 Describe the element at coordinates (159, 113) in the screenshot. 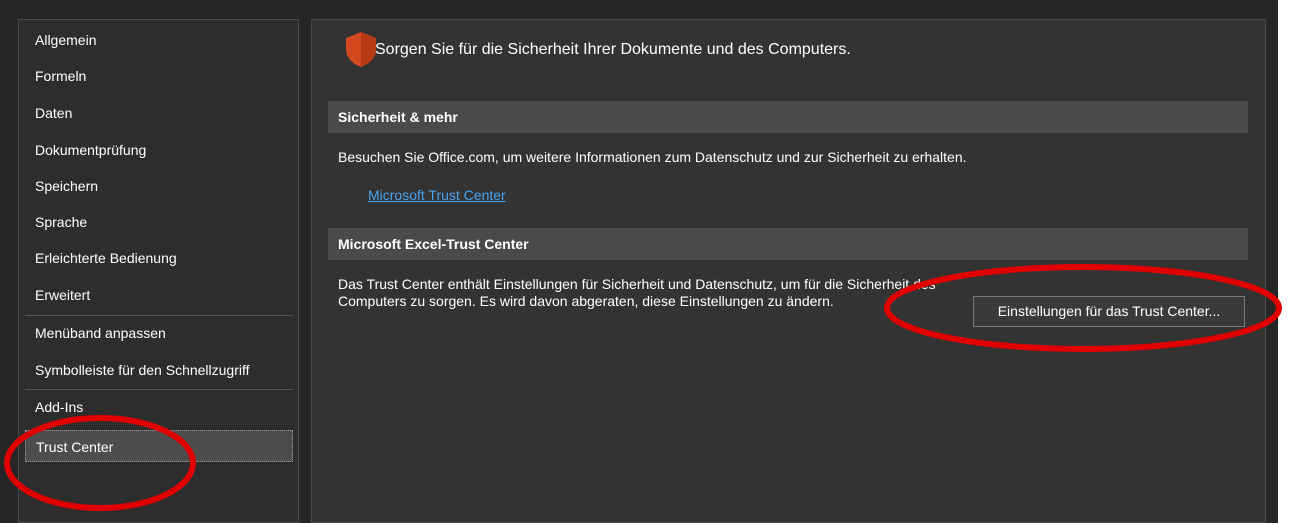

I see `sidebar-item-daten: Daten` at that location.